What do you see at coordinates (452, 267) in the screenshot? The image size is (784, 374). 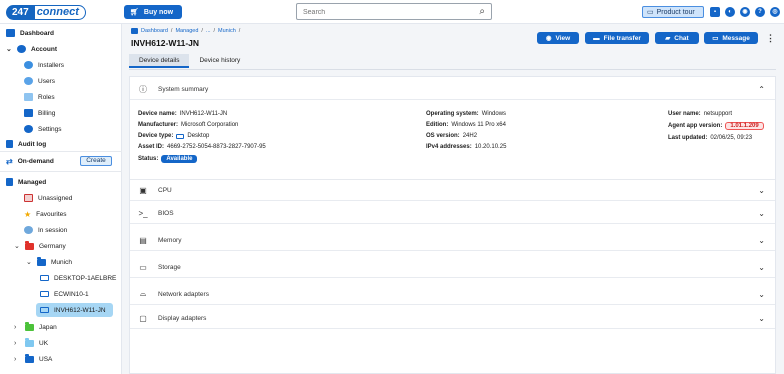 I see `section-storage: ▭ Storage ⌄` at bounding box center [452, 267].